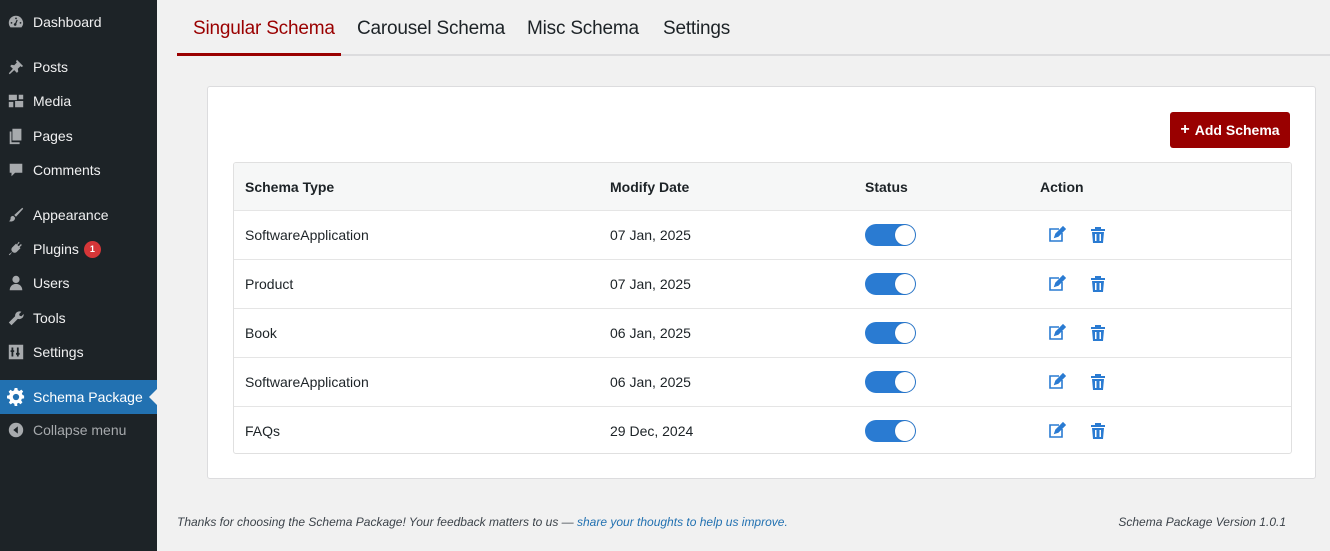 This screenshot has height=551, width=1330. I want to click on collapse-menu-button: Collapse menu, so click(78, 430).